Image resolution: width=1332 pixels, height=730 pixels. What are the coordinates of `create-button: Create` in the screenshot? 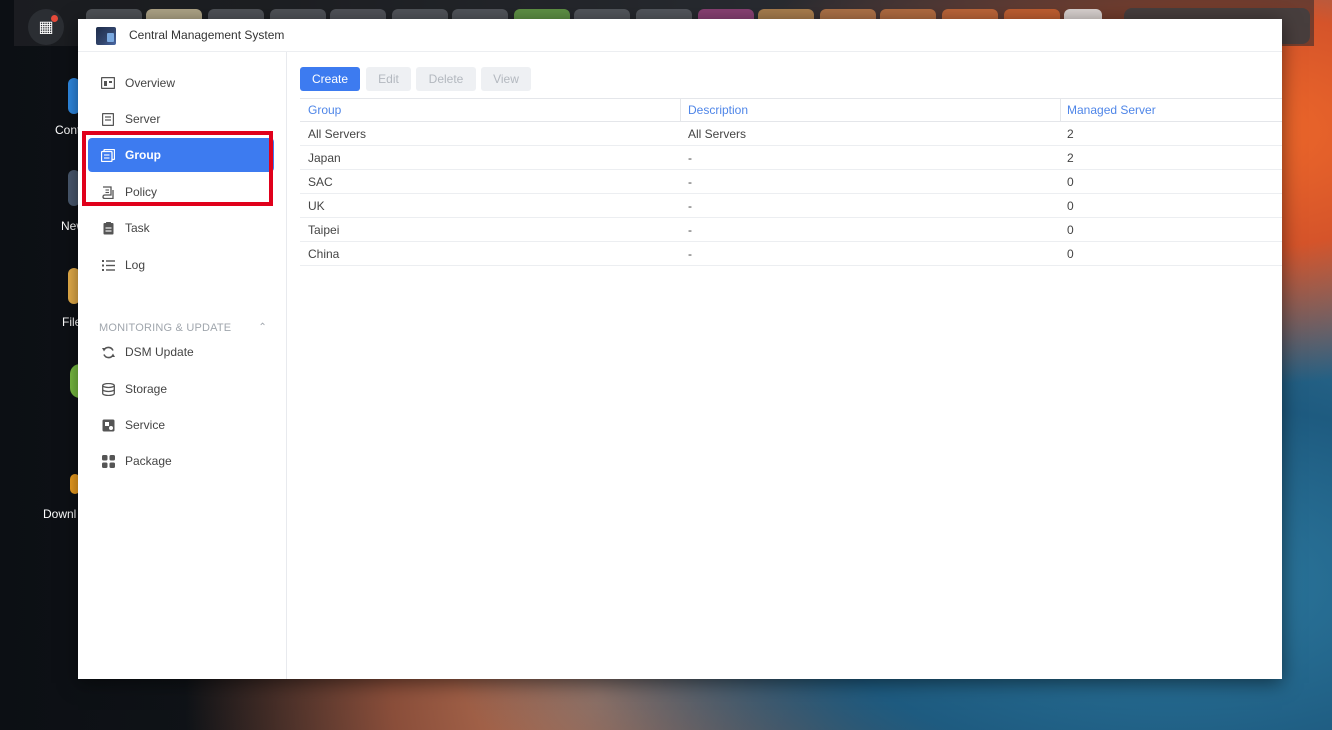 It's located at (330, 79).